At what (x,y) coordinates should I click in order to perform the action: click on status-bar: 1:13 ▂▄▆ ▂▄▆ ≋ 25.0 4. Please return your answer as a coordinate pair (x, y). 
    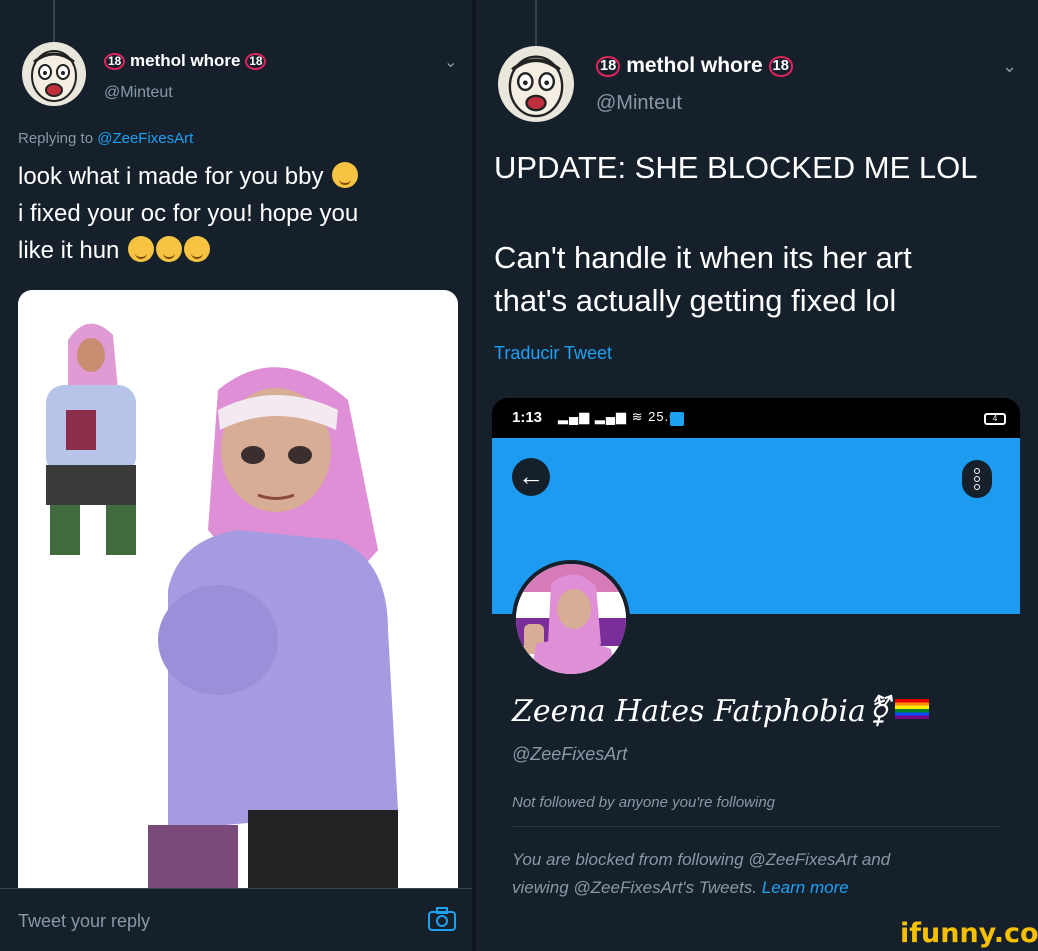
    Looking at the image, I should click on (756, 418).